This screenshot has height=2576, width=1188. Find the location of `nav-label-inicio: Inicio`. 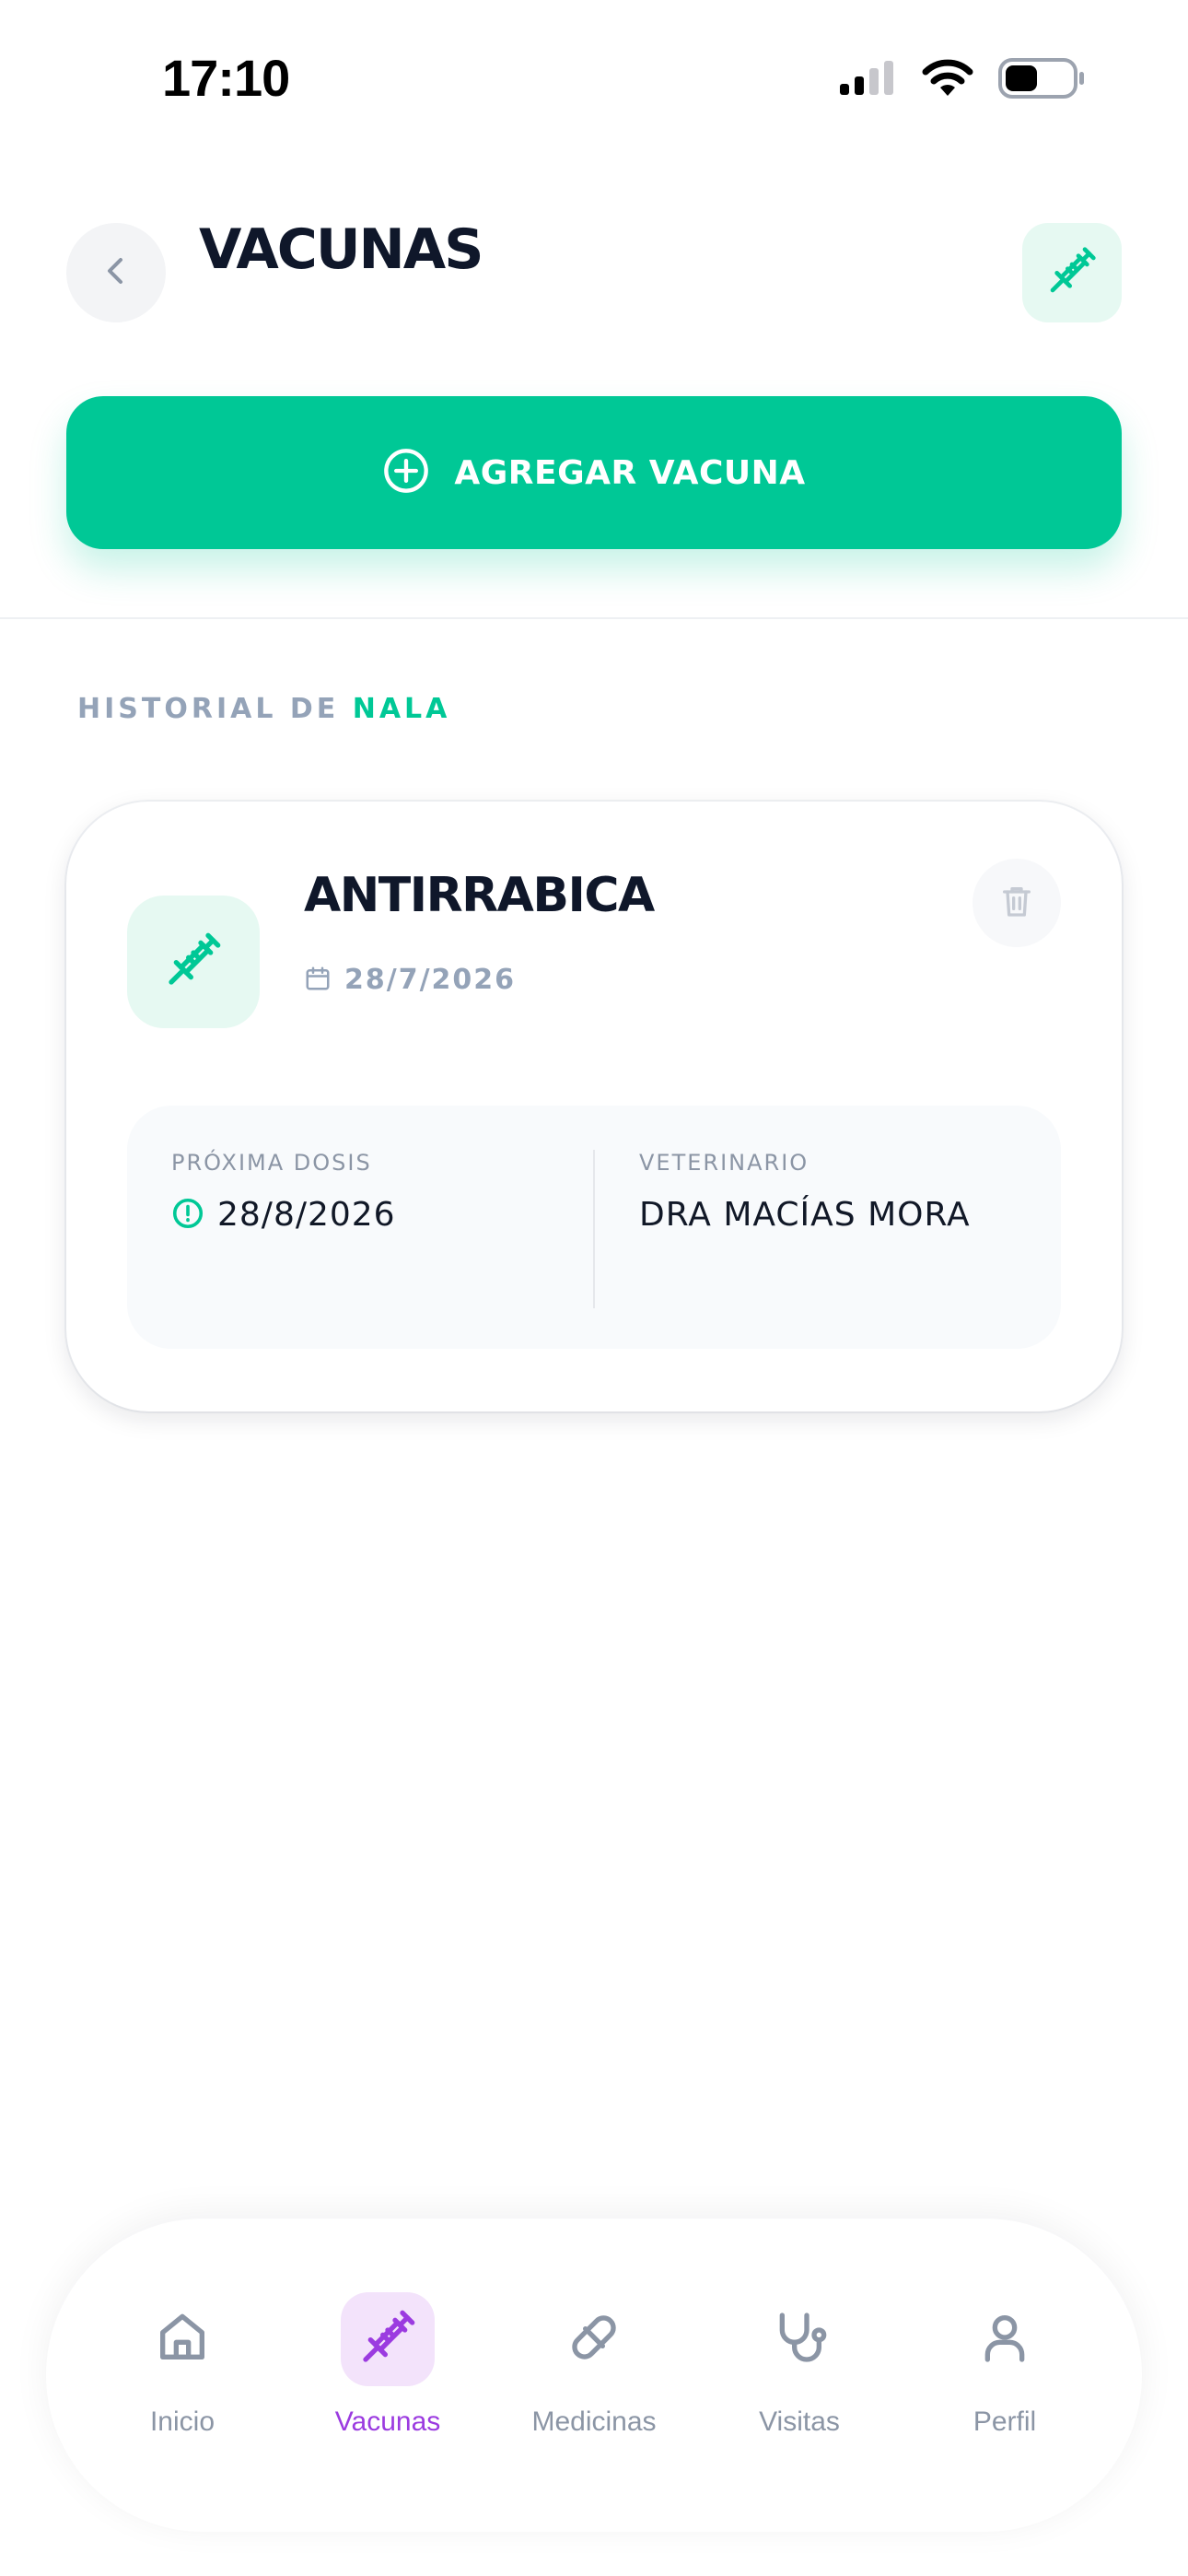

nav-label-inicio: Inicio is located at coordinates (182, 2421).